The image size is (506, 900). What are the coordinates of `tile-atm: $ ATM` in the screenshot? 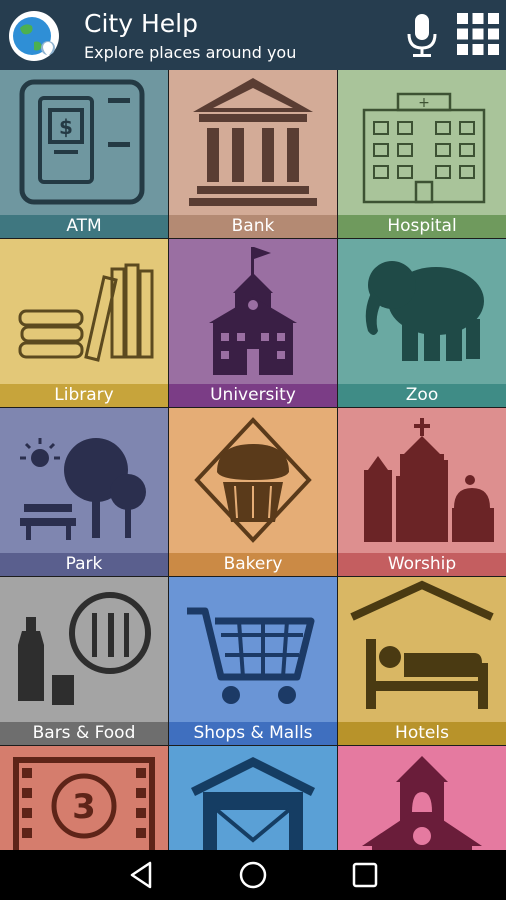 It's located at (84, 154).